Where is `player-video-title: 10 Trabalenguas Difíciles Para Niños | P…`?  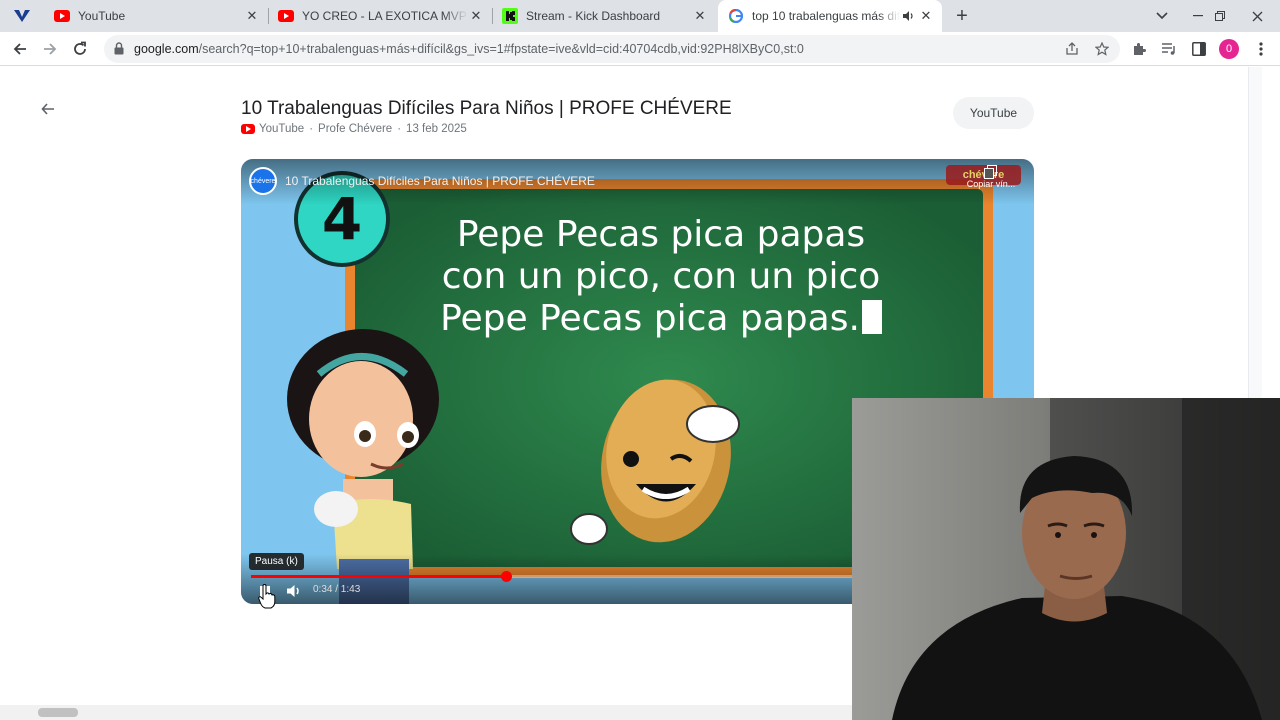 player-video-title: 10 Trabalenguas Difíciles Para Niños | P… is located at coordinates (440, 181).